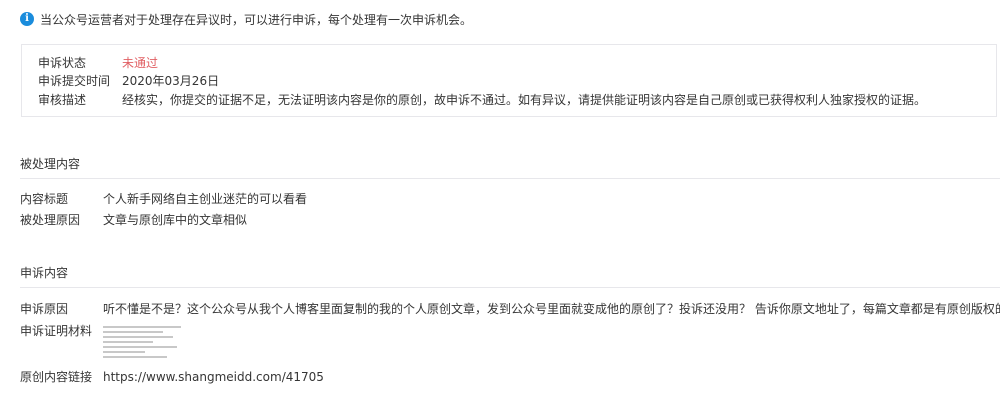 The width and height of the screenshot is (1000, 405). I want to click on content-title-value: 个人新手网络自主创业迷茫的可以看看, so click(205, 199).